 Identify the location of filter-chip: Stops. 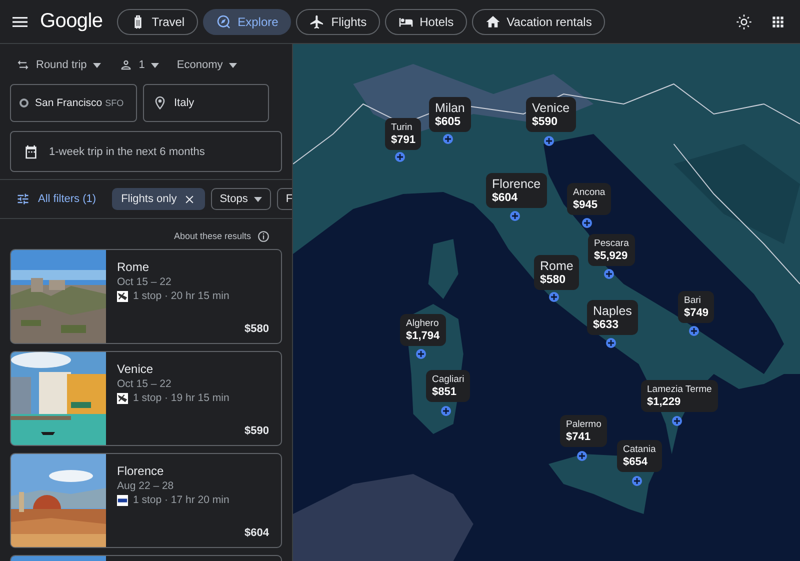
(240, 199).